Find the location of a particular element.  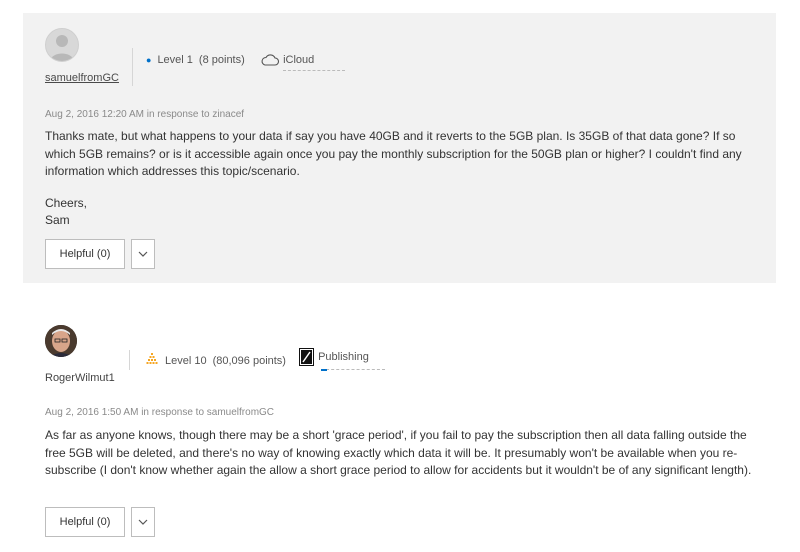

post-paragraph: Cheers, is located at coordinates (66, 202).